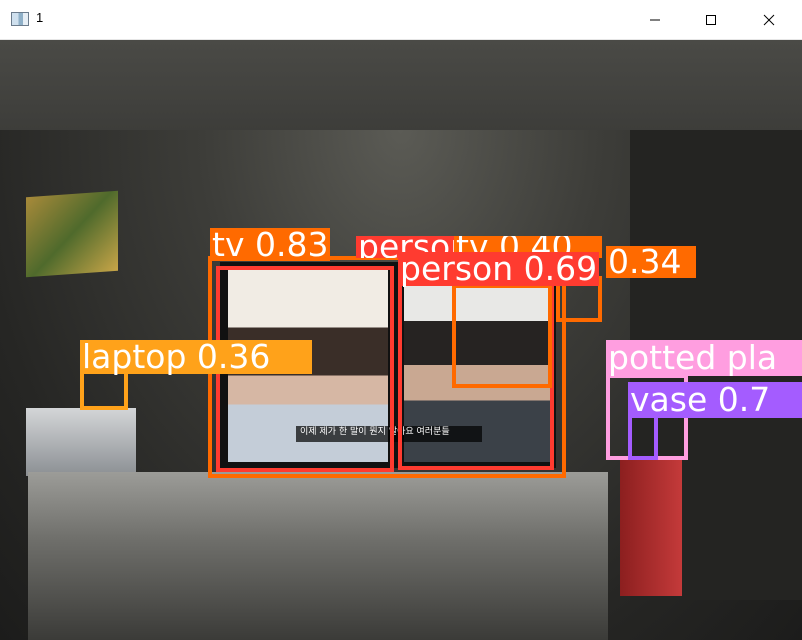  I want to click on app-icon, so click(20, 19).